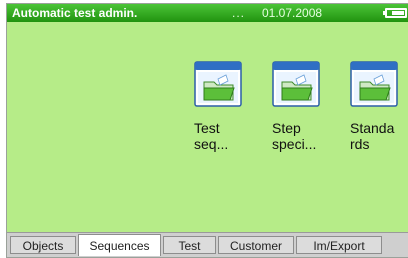 The height and width of the screenshot is (258, 408). I want to click on tile-label: Standa rds, so click(372, 136).